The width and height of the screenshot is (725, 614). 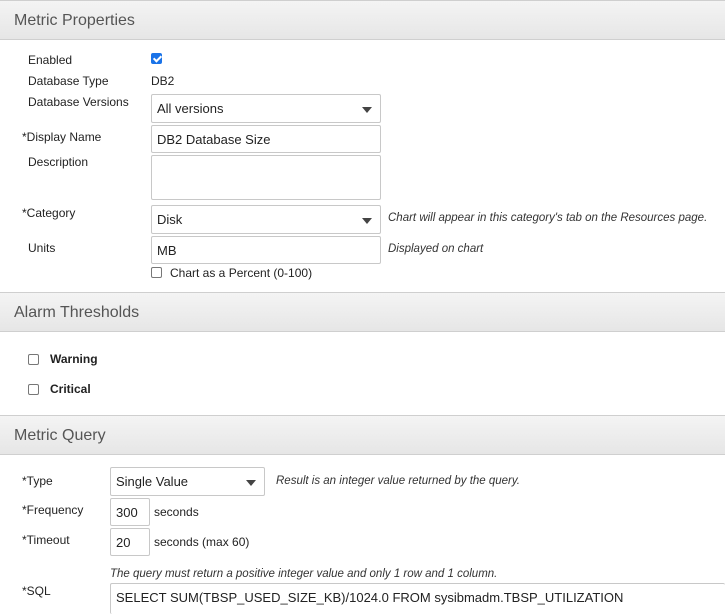 What do you see at coordinates (266, 219) in the screenshot?
I see `category-select: Disk` at bounding box center [266, 219].